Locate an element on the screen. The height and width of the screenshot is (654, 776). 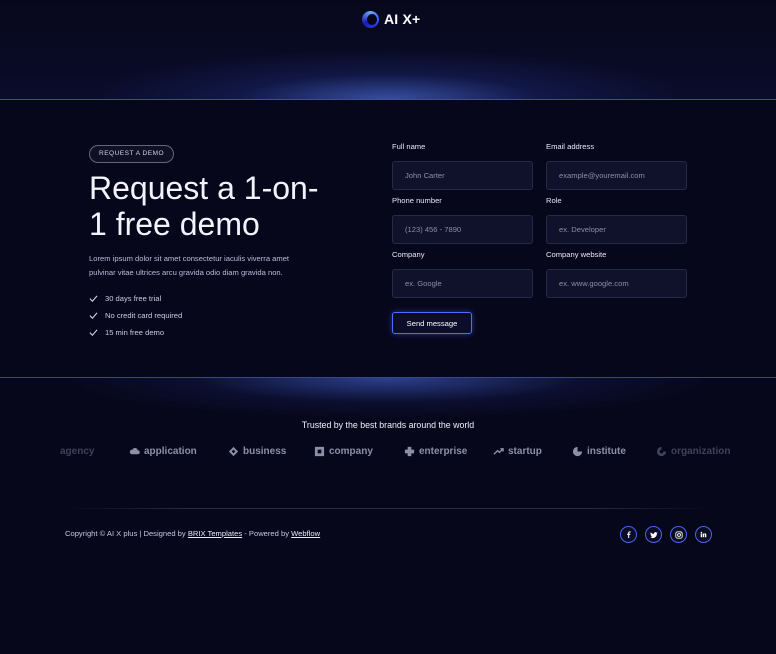
website-label: Company website is located at coordinates (576, 254).